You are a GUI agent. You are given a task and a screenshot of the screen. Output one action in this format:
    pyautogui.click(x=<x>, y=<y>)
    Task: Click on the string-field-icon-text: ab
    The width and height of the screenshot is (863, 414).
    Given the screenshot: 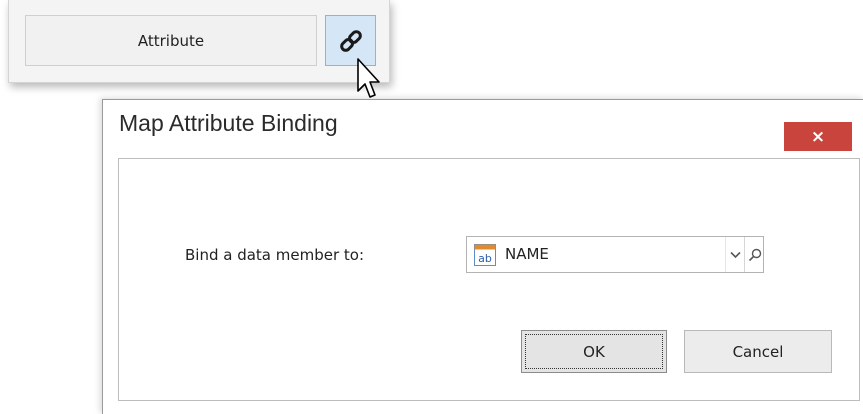 What is the action you would take?
    pyautogui.click(x=485, y=258)
    